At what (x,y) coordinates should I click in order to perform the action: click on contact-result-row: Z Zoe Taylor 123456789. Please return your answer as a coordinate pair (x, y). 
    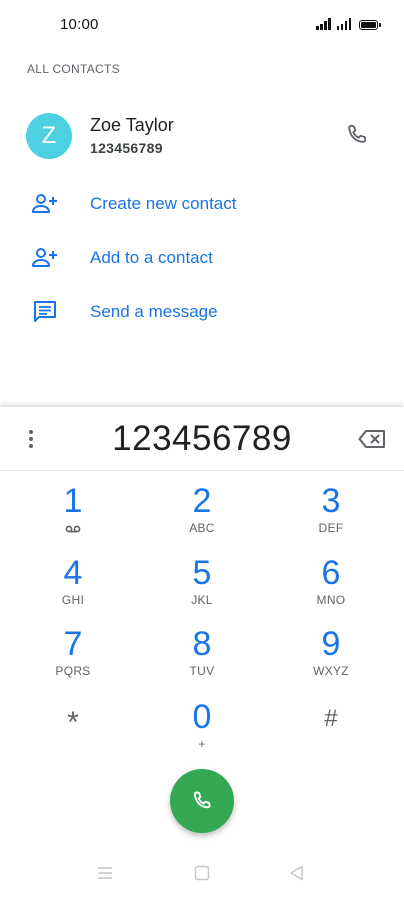
    Looking at the image, I should click on (202, 138).